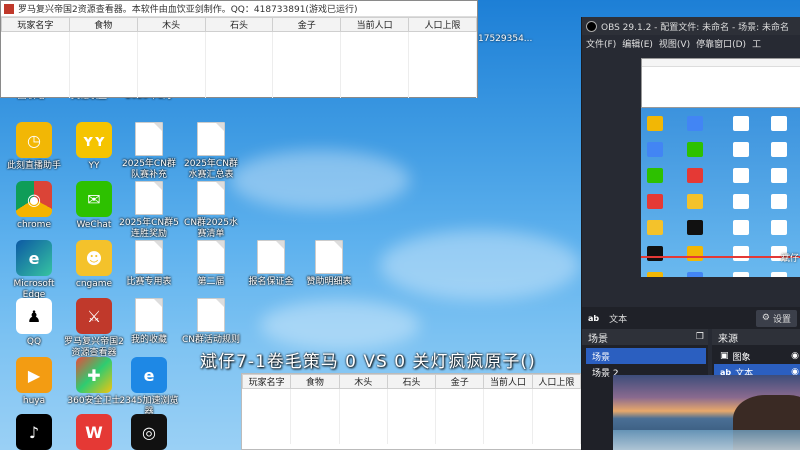 The image size is (800, 450). I want to click on desktop-shortcut: 2025年CN群水赛汇总表, so click(211, 151).